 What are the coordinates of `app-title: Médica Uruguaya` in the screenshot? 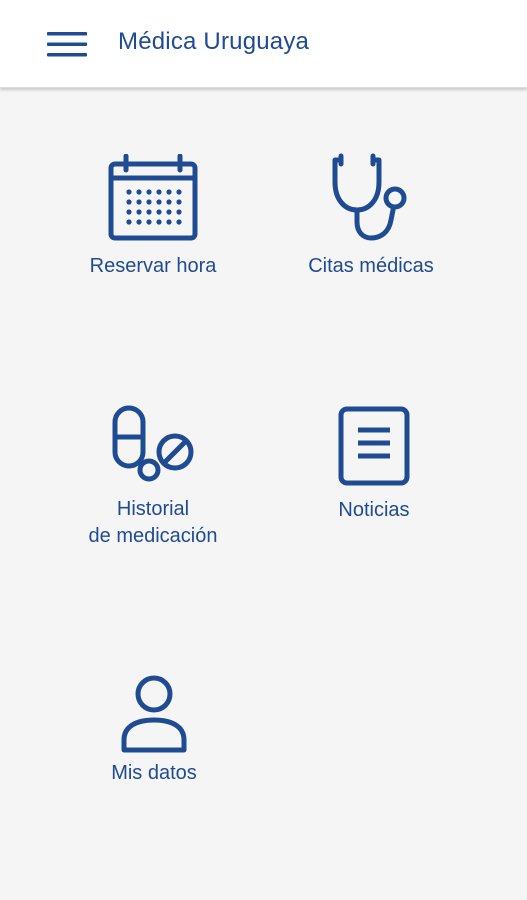 It's located at (214, 41).